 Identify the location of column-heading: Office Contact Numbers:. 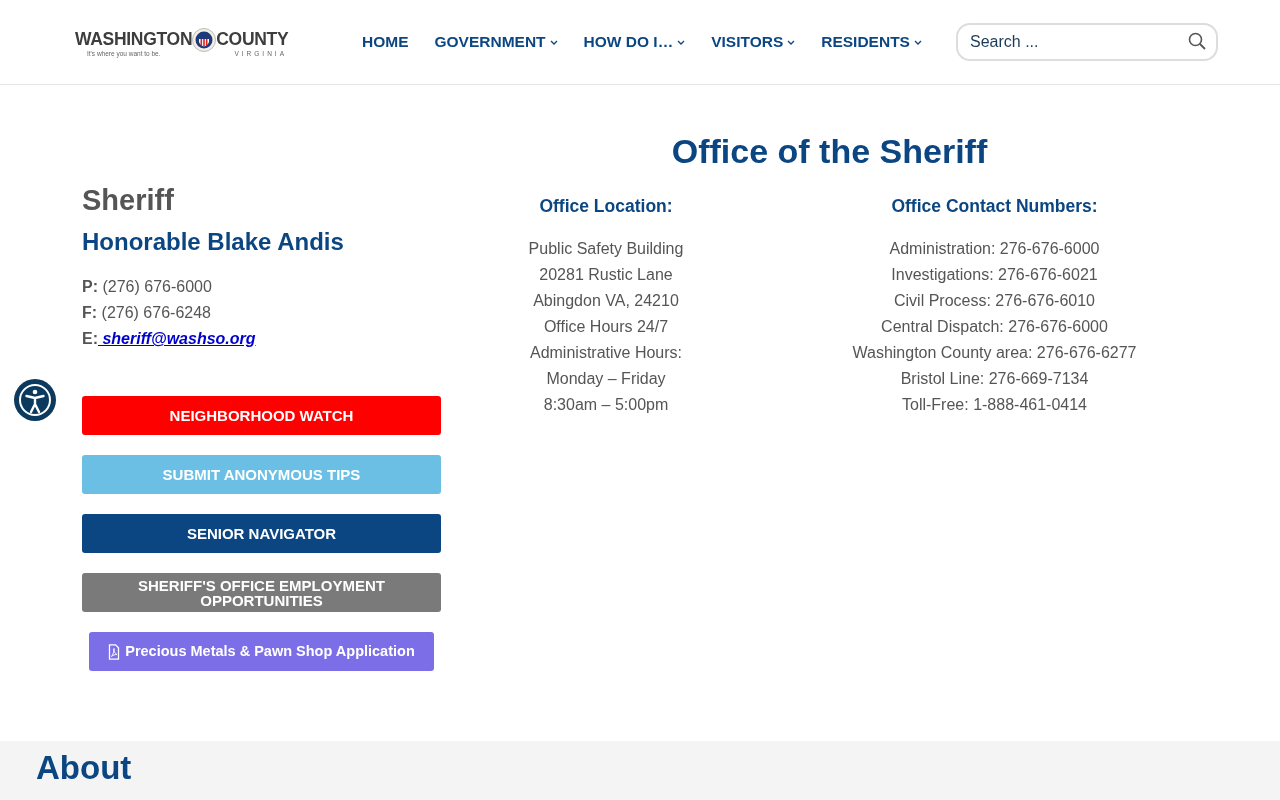
(994, 206).